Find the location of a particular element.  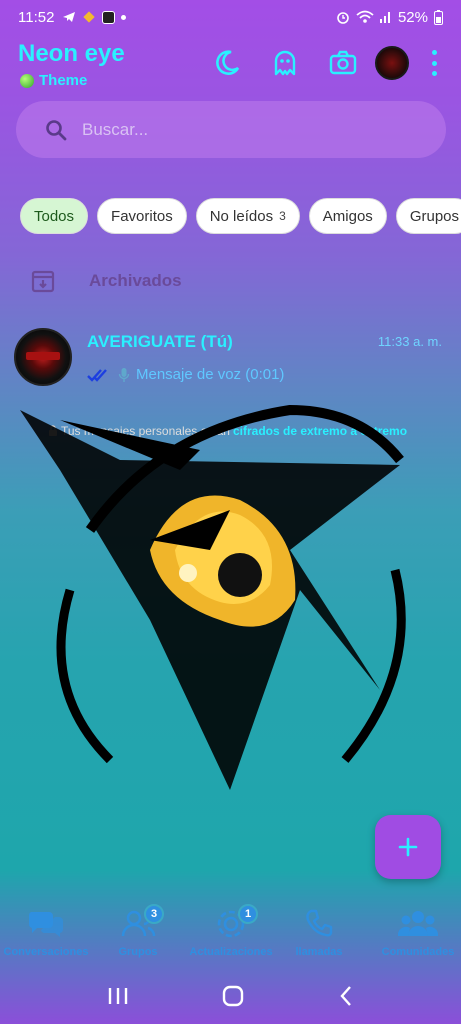

app-icon is located at coordinates (109, 17).